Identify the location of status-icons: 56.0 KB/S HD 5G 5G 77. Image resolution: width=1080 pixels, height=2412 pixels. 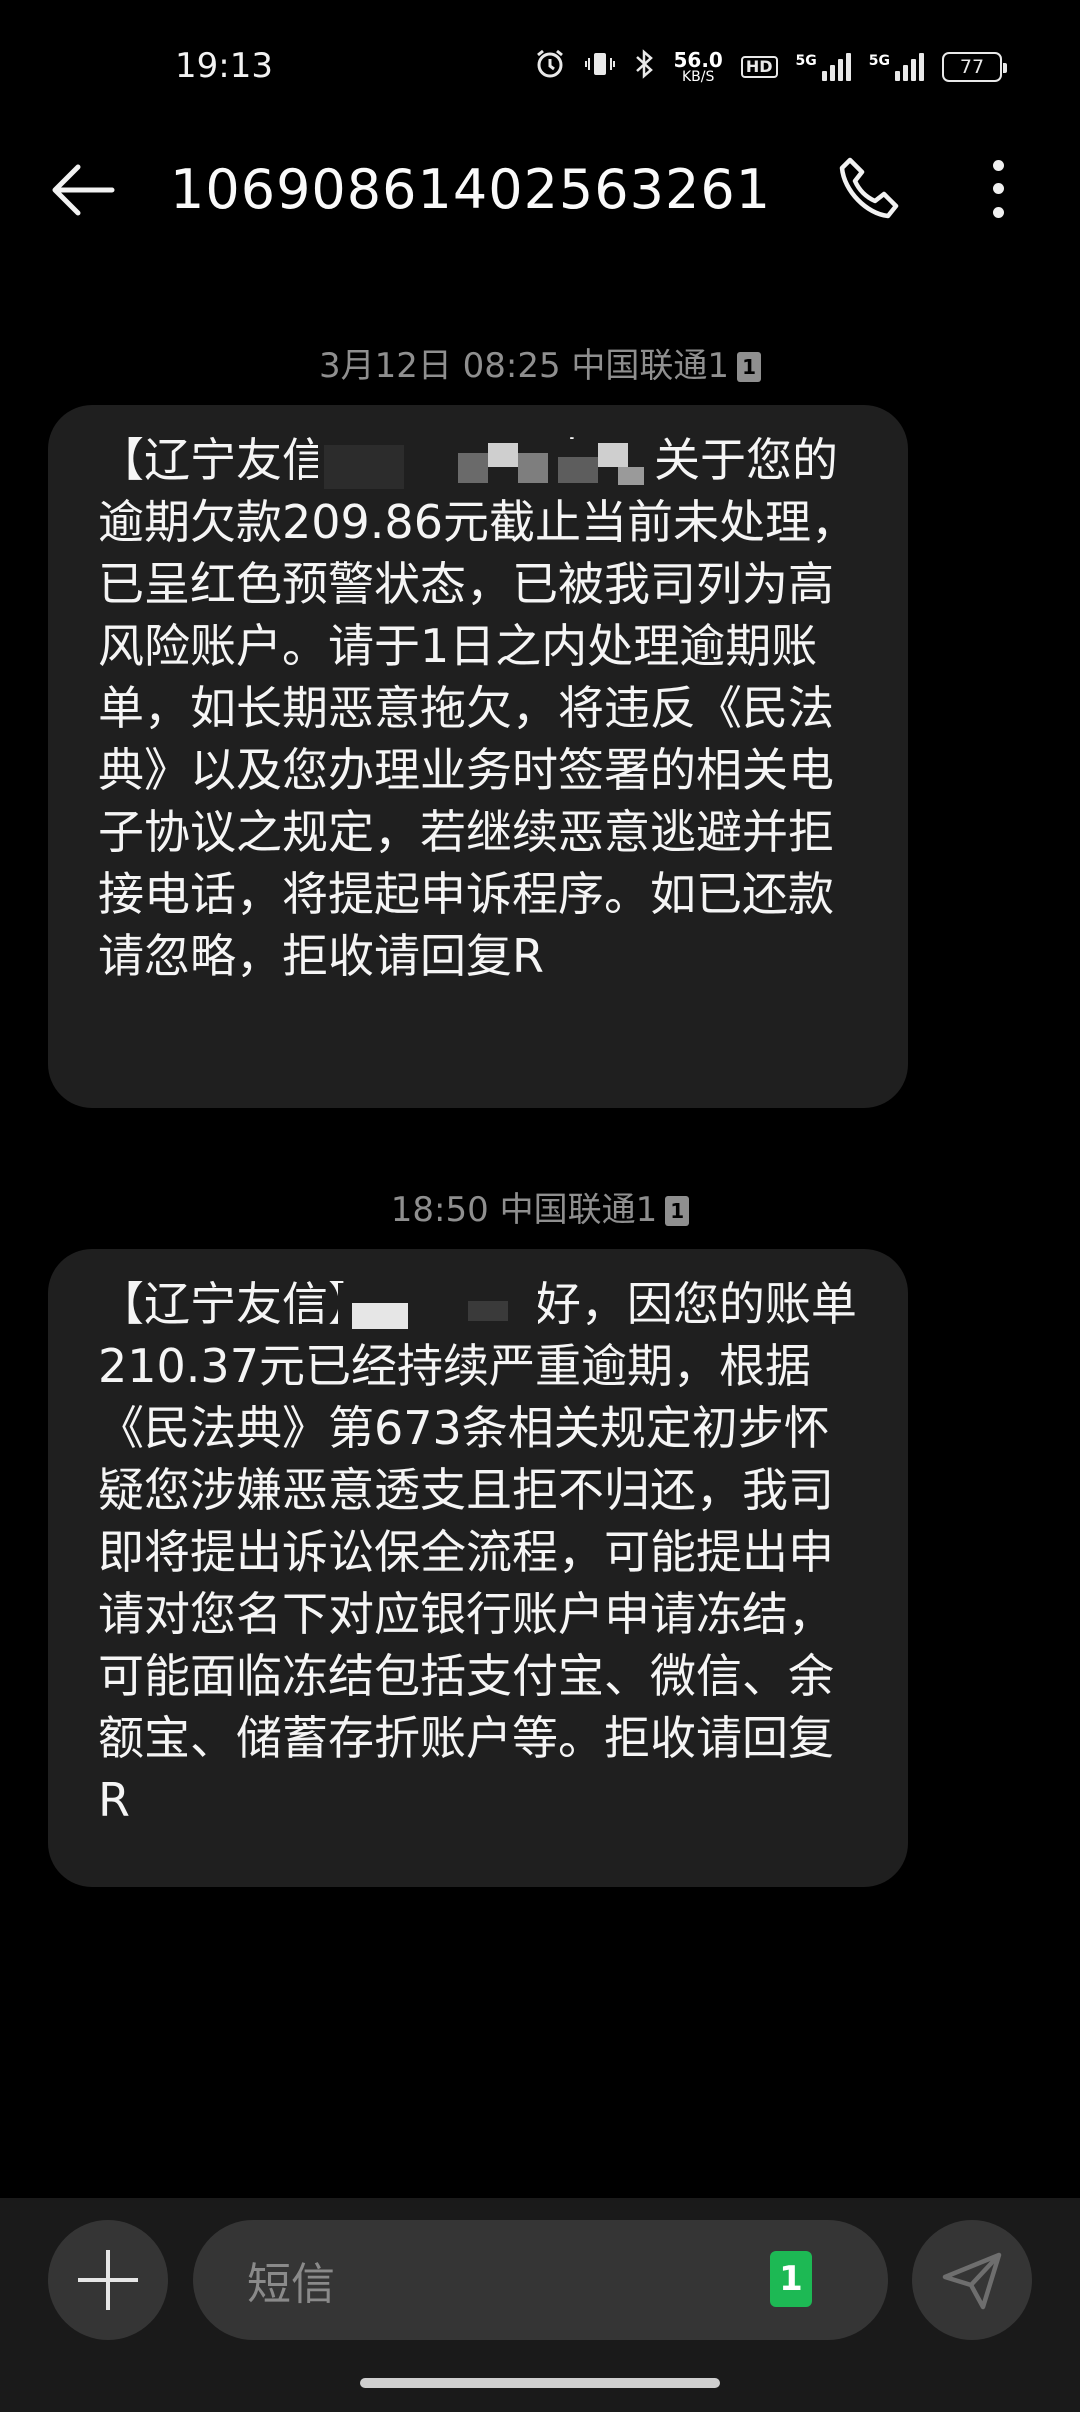
(770, 66).